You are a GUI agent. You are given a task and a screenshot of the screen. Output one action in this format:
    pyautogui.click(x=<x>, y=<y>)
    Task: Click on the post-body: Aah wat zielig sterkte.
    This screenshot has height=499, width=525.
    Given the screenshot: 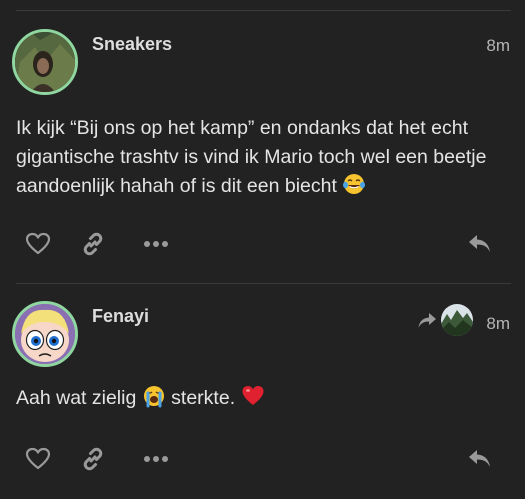 What is the action you would take?
    pyautogui.click(x=260, y=398)
    